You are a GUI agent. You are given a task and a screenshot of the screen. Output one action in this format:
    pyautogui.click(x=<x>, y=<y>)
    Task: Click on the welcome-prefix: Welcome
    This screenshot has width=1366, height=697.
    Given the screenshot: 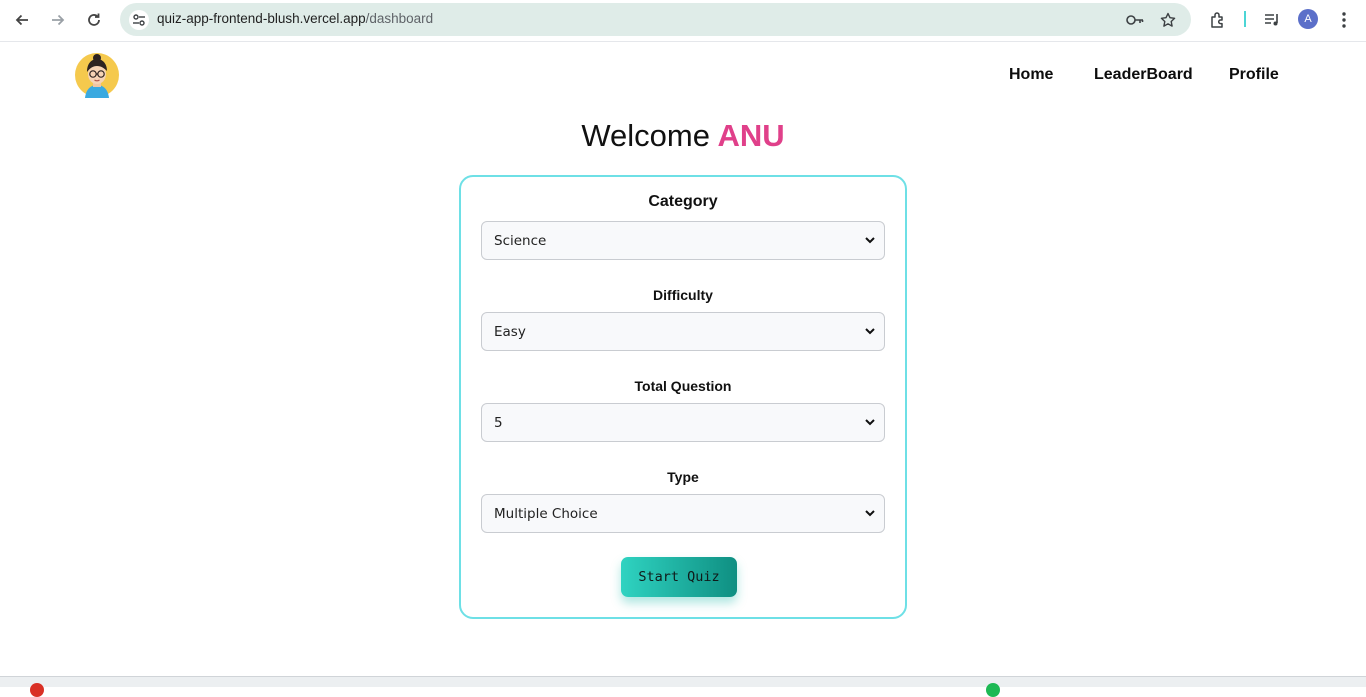 What is the action you would take?
    pyautogui.click(x=645, y=135)
    